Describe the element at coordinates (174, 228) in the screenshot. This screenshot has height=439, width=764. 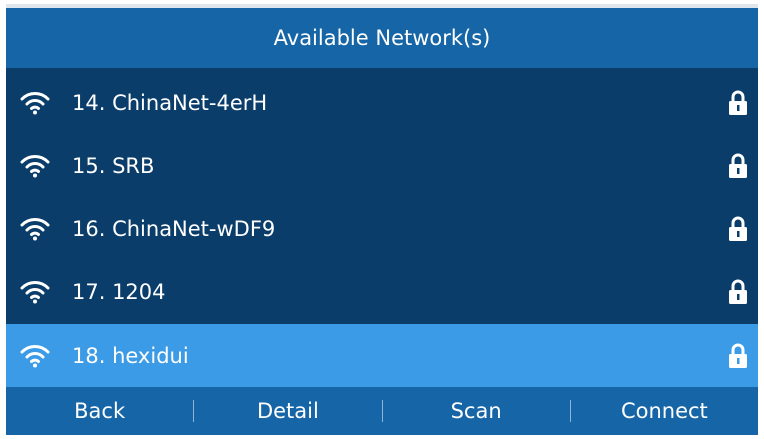
I see `network-label: 16. ChinaNet-wDF9` at that location.